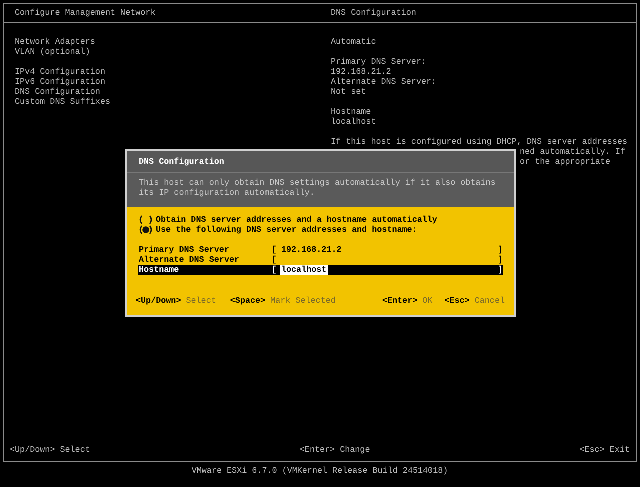  Describe the element at coordinates (52, 52) in the screenshot. I see `menu-item: VLAN (optional)` at that location.